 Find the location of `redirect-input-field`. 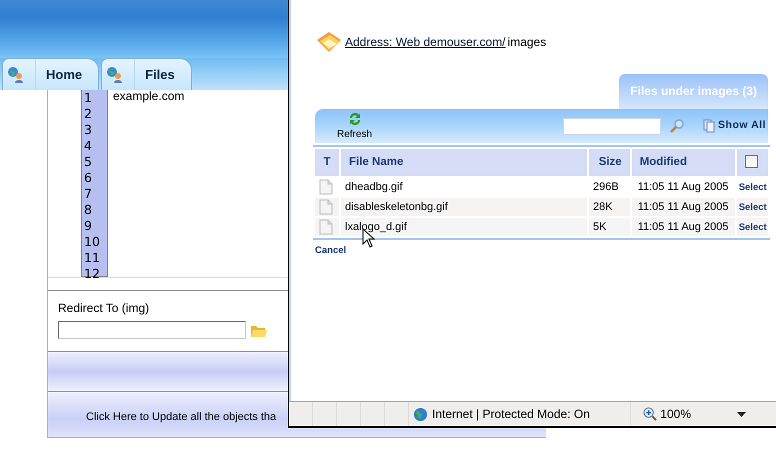

redirect-input-field is located at coordinates (152, 330).